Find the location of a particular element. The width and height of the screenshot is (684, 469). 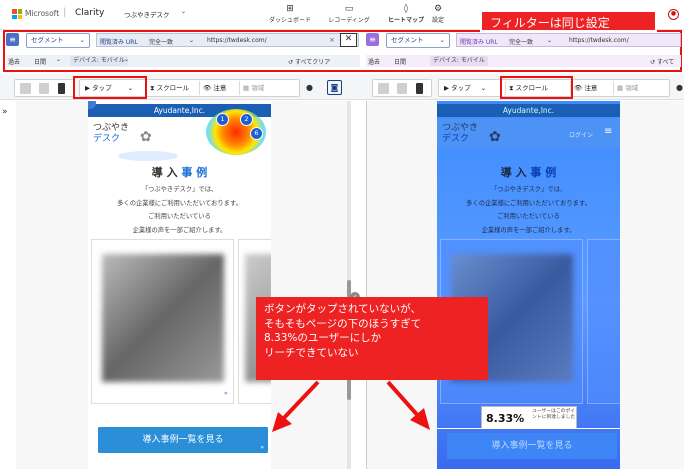

left-arrow is located at coordinates (300, 401).